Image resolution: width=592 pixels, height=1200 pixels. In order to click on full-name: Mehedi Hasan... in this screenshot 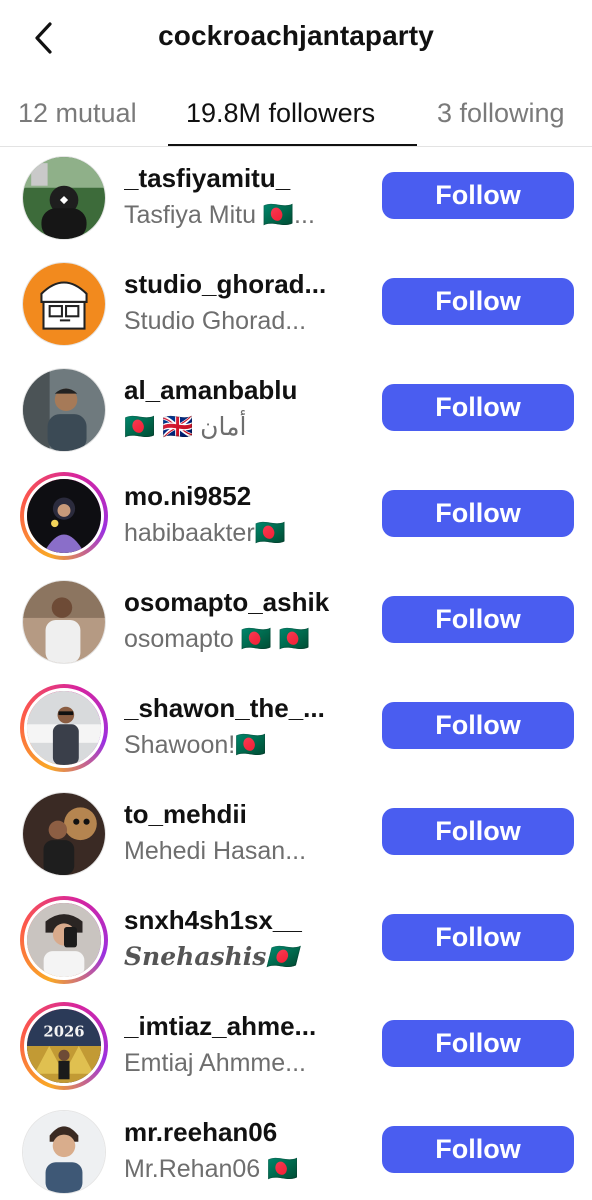, I will do `click(215, 851)`.